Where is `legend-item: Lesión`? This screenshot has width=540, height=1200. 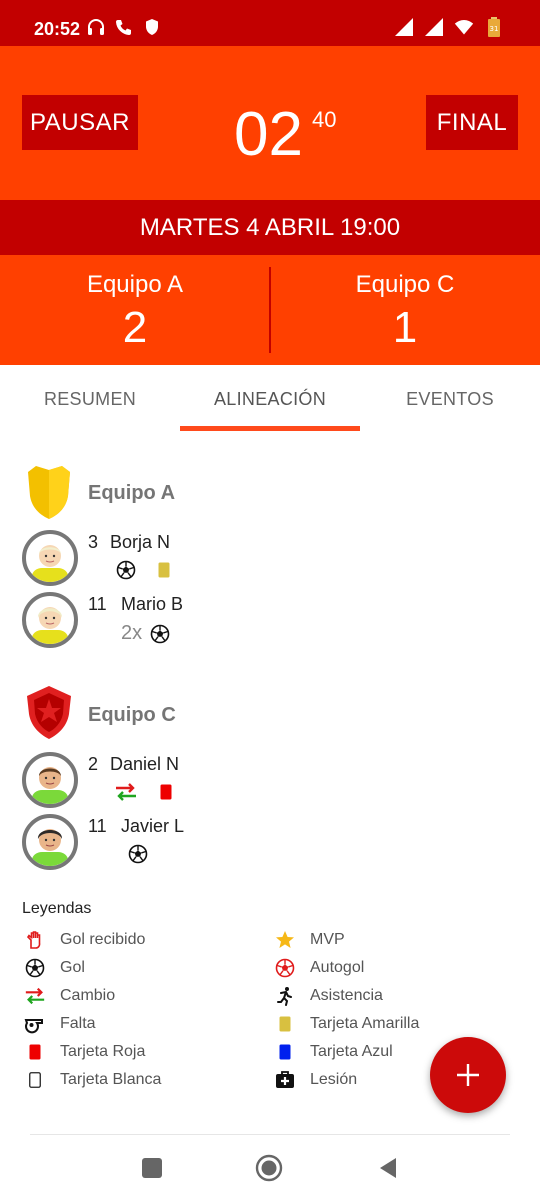 legend-item: Lesión is located at coordinates (315, 1080).